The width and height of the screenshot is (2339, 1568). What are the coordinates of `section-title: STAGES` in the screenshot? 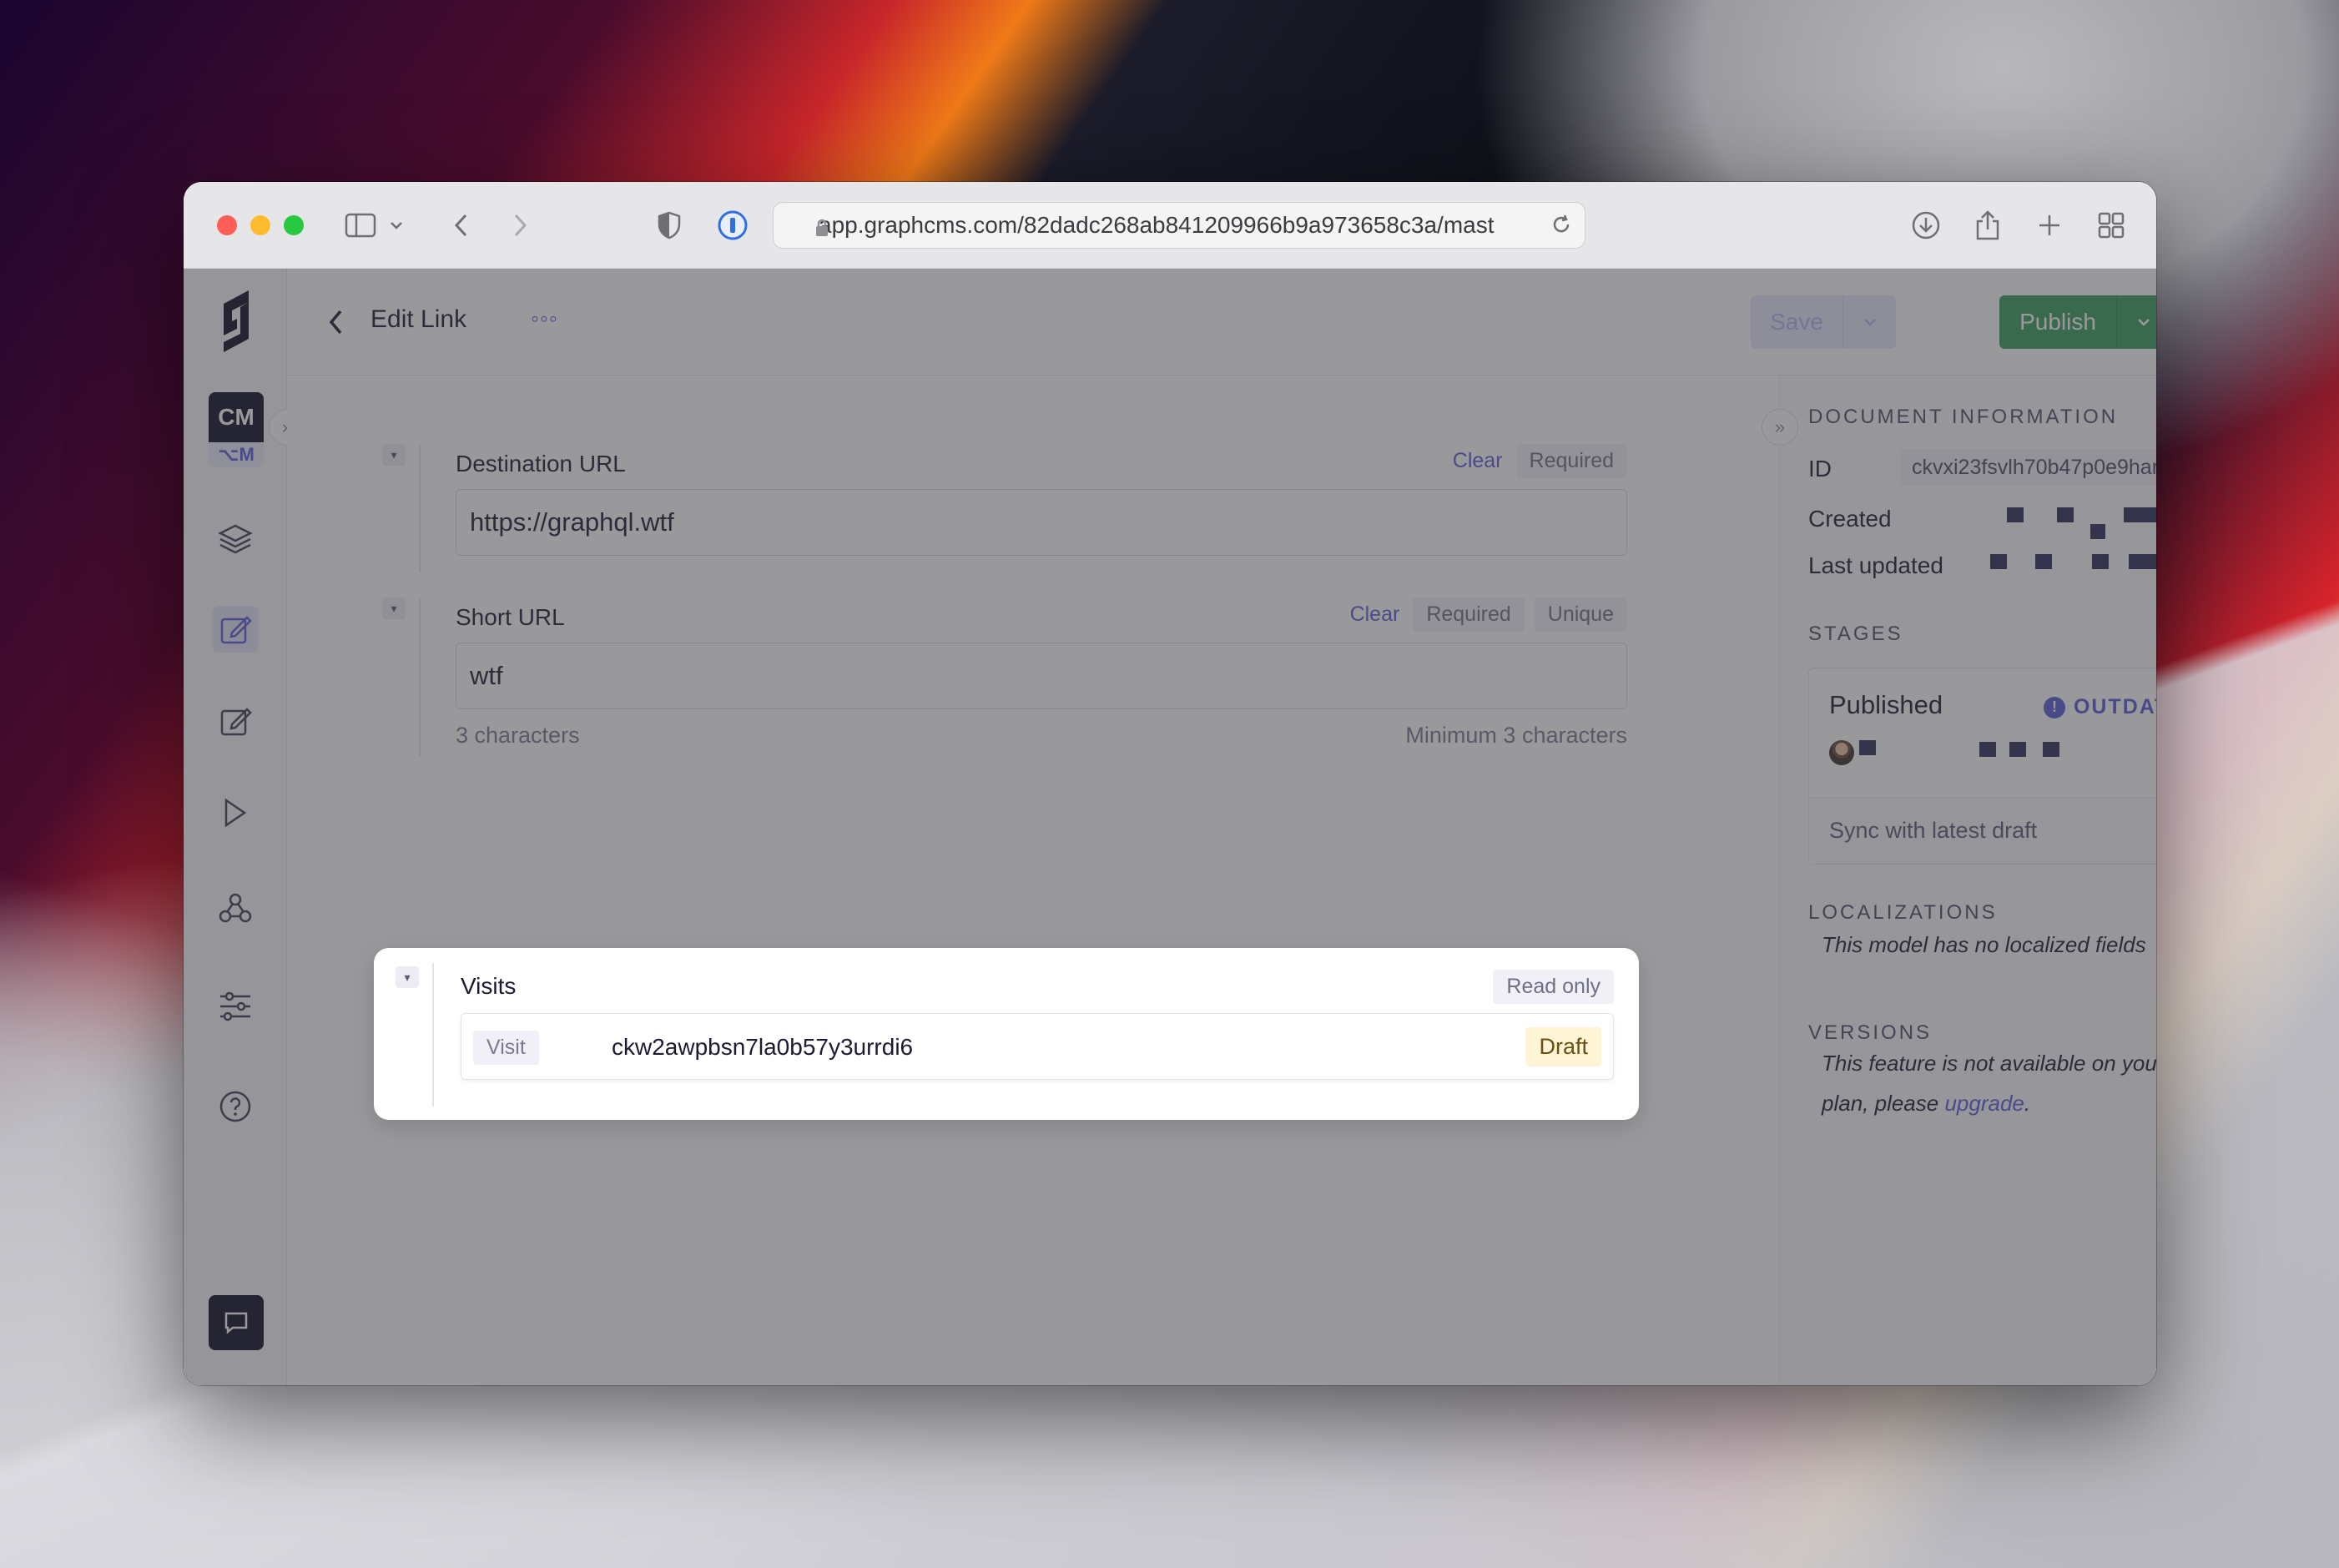 It's located at (1855, 634).